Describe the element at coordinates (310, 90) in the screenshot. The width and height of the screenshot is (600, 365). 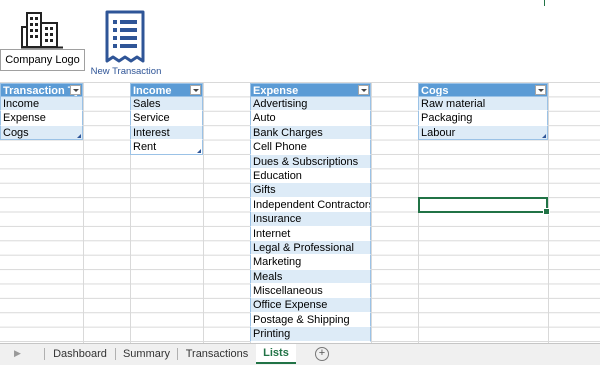
I see `table-header: Expense` at that location.